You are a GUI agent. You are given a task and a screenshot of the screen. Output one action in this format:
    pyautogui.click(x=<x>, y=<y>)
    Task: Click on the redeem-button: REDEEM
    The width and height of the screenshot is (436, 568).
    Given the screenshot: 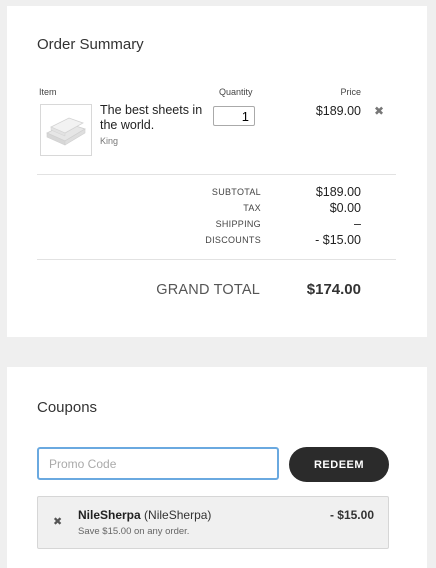 What is the action you would take?
    pyautogui.click(x=339, y=464)
    